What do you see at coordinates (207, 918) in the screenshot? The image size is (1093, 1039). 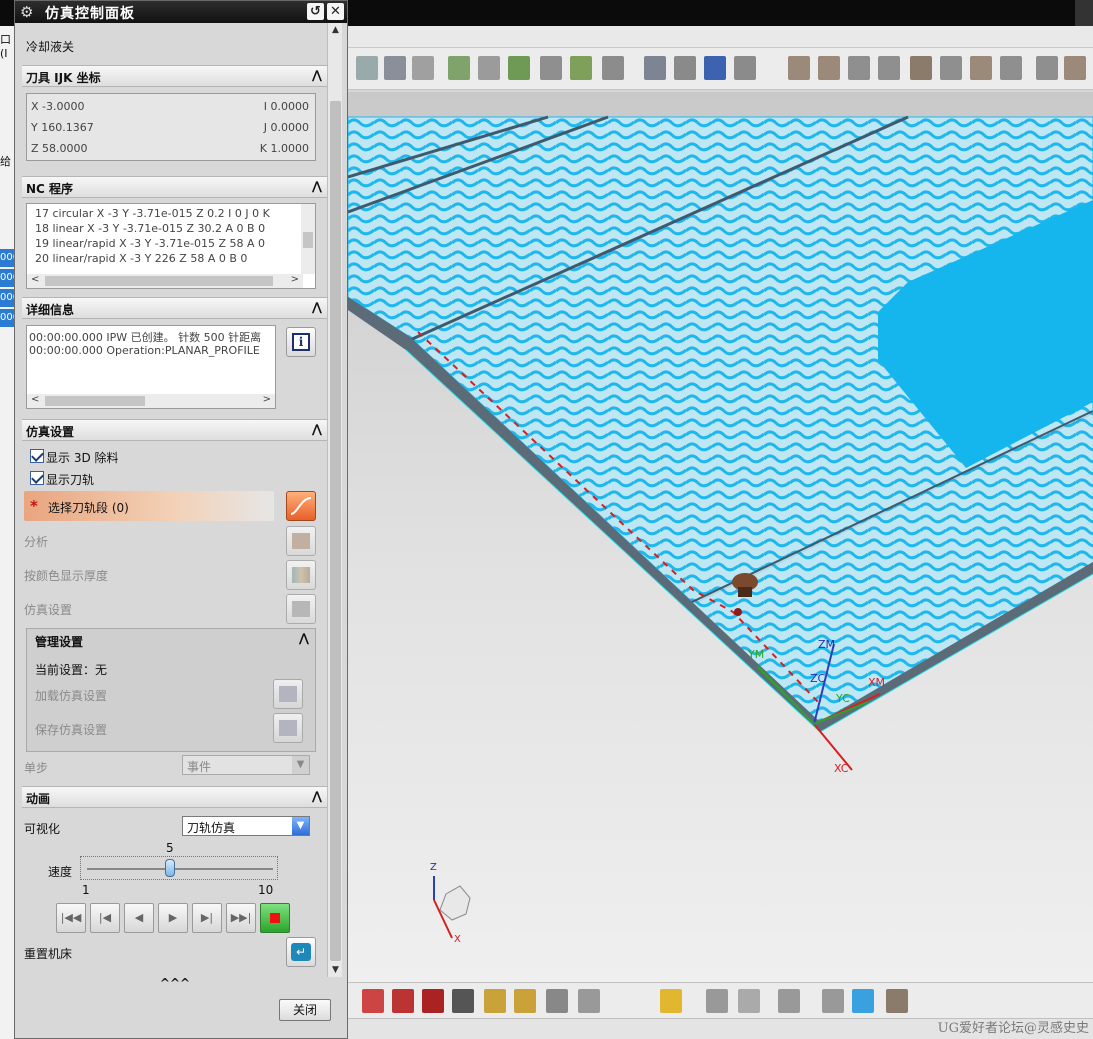 I see `step-forward-button: ▶|` at bounding box center [207, 918].